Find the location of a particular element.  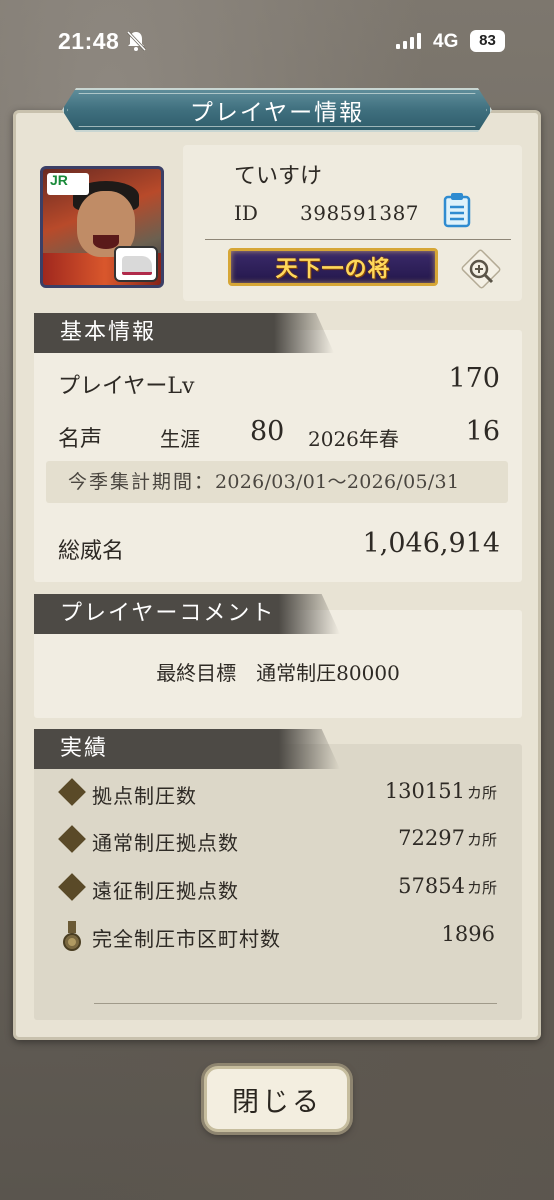

period-value: 2026/03/01～2026/05/31 is located at coordinates (337, 482).